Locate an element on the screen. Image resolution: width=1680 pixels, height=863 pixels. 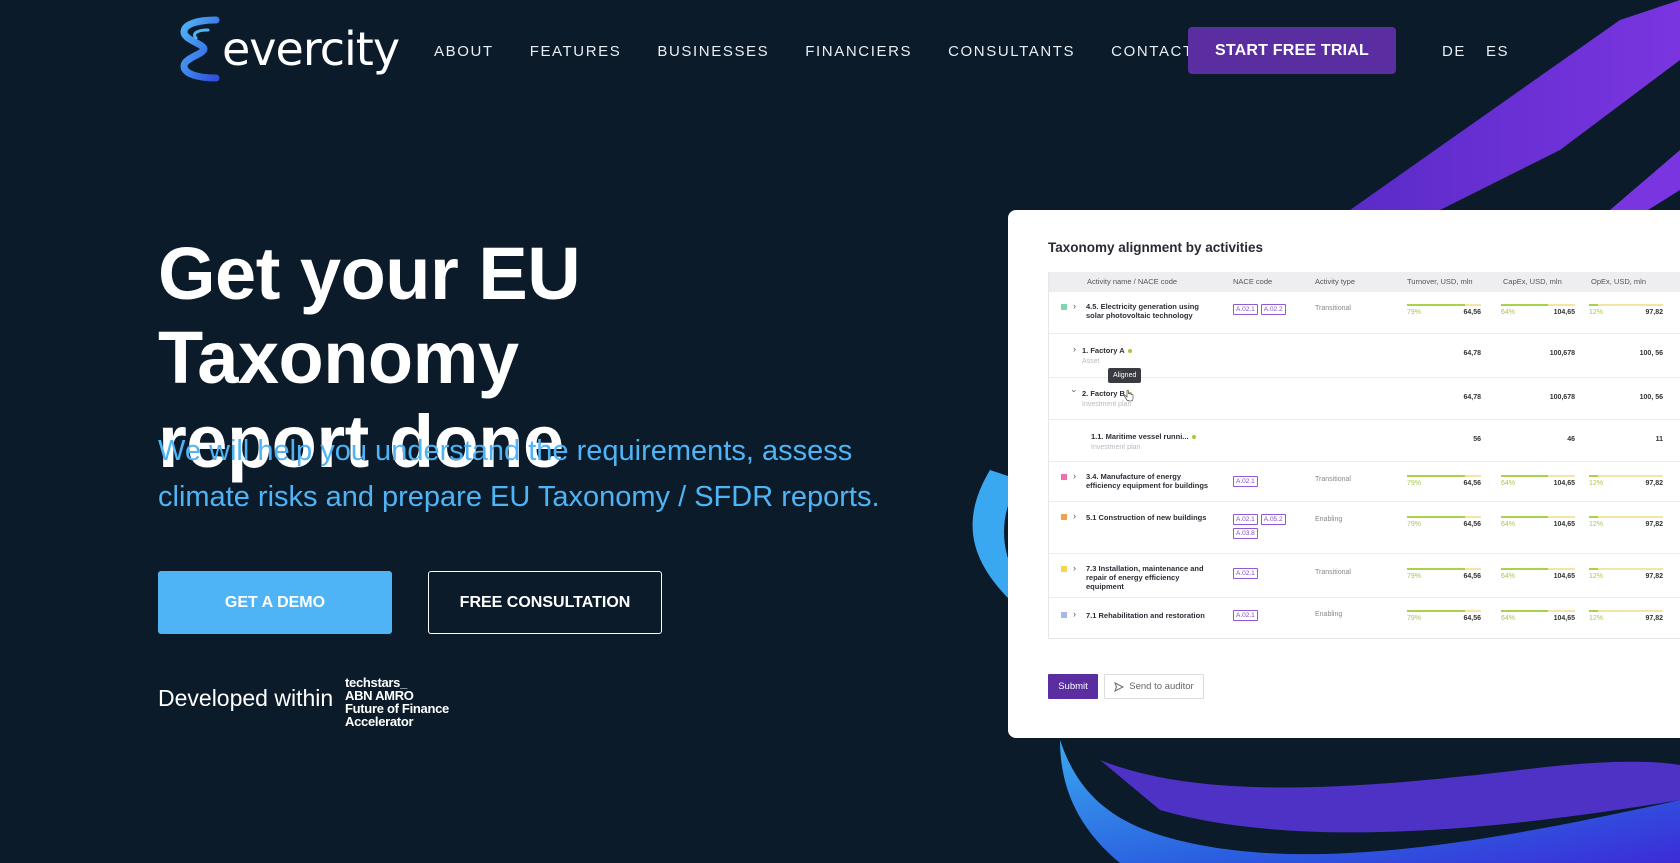
nav-about: ABOUT is located at coordinates (464, 52).